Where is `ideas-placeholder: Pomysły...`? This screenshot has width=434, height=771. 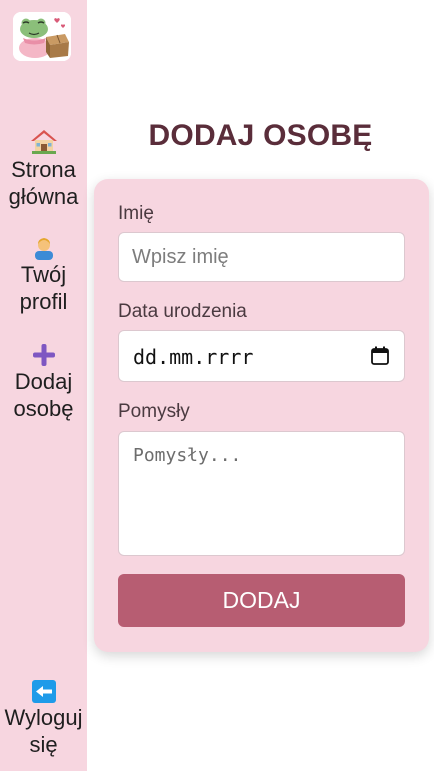
ideas-placeholder: Pomysły... is located at coordinates (187, 455).